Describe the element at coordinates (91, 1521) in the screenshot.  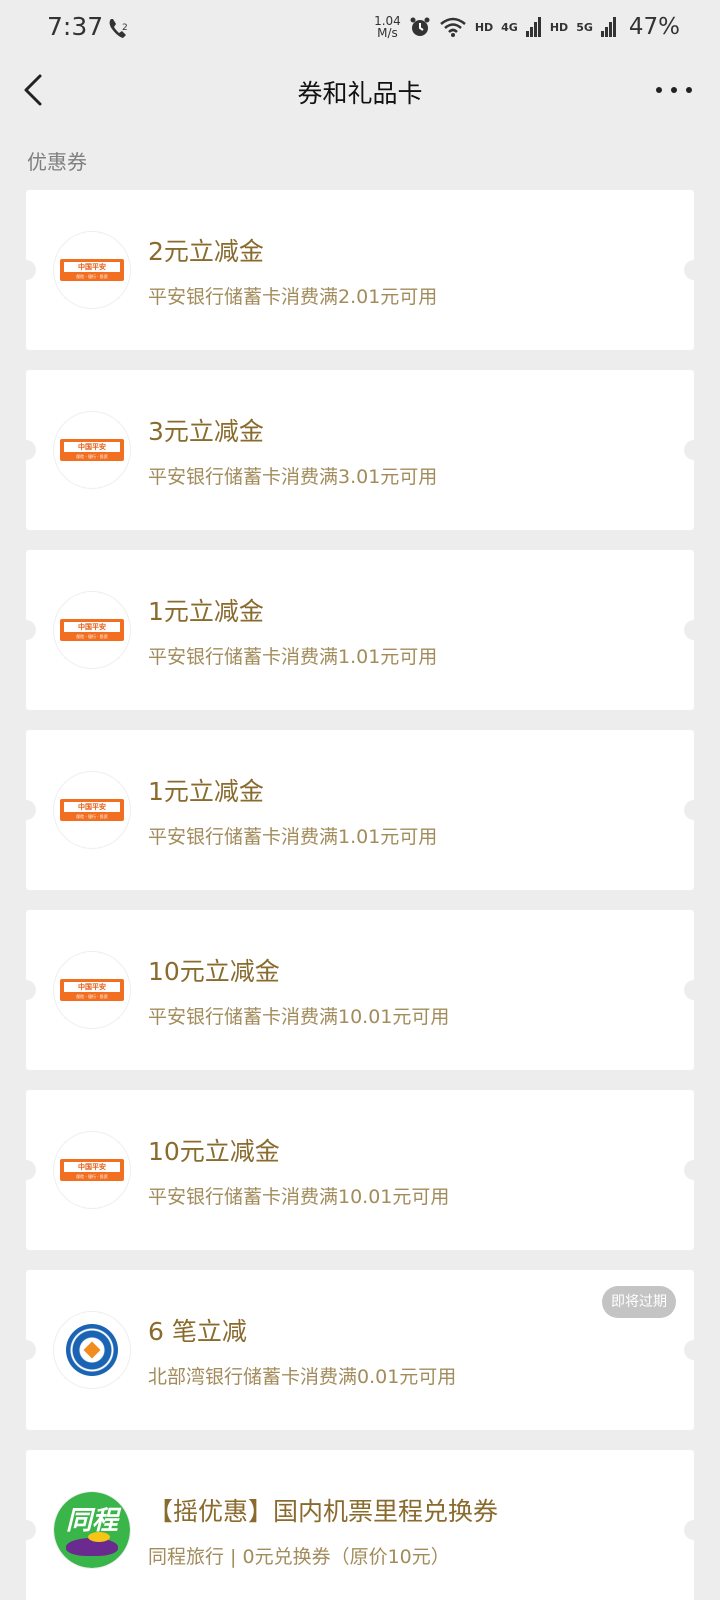
I see `tongcheng-logo-text: 同程` at that location.